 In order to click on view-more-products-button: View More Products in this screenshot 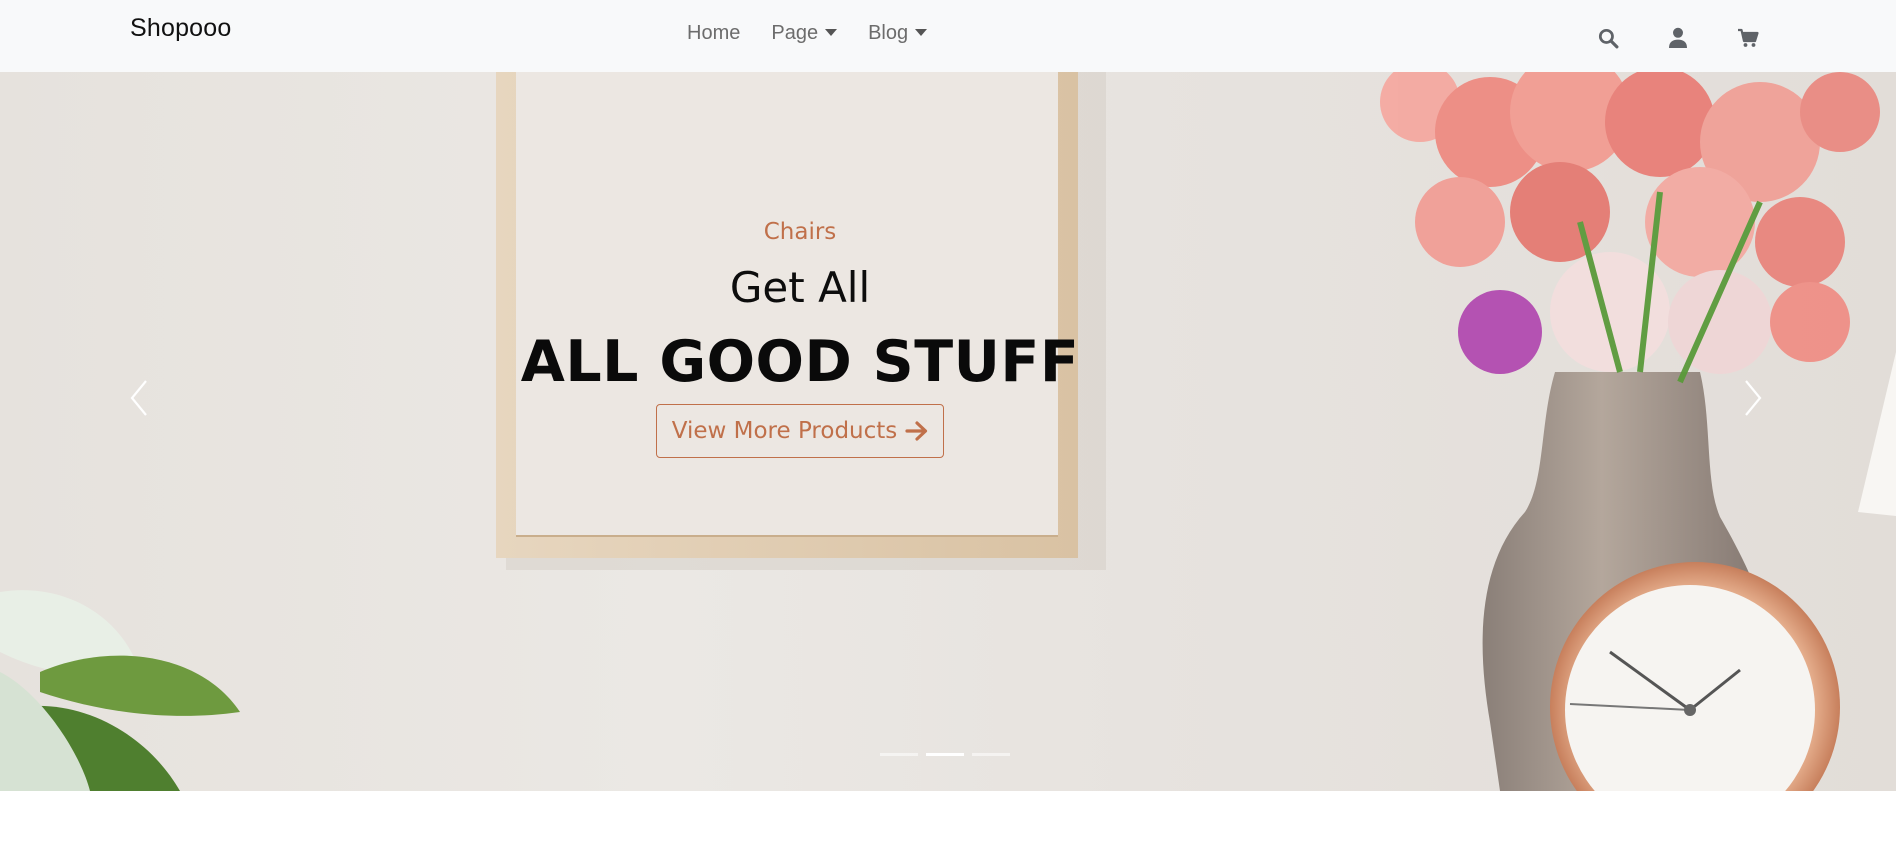, I will do `click(800, 431)`.